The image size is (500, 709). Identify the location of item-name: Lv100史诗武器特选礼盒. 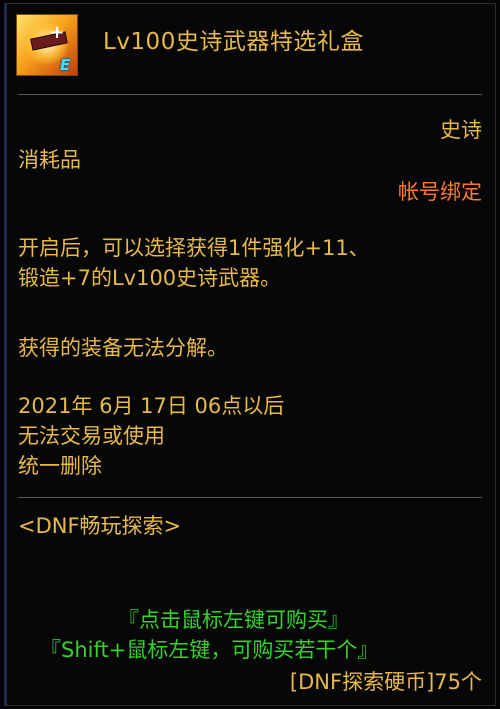
(233, 42).